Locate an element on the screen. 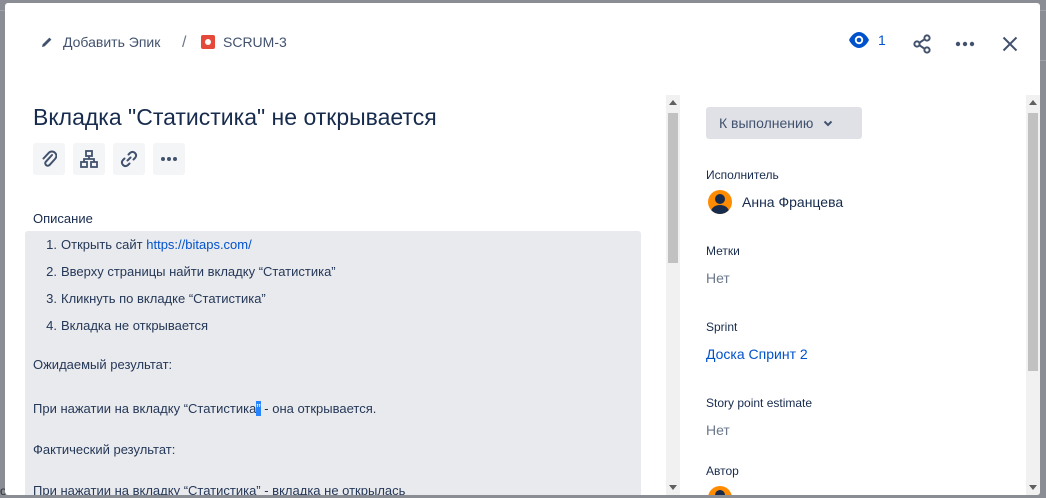 The image size is (1046, 498). eye-icon is located at coordinates (859, 40).